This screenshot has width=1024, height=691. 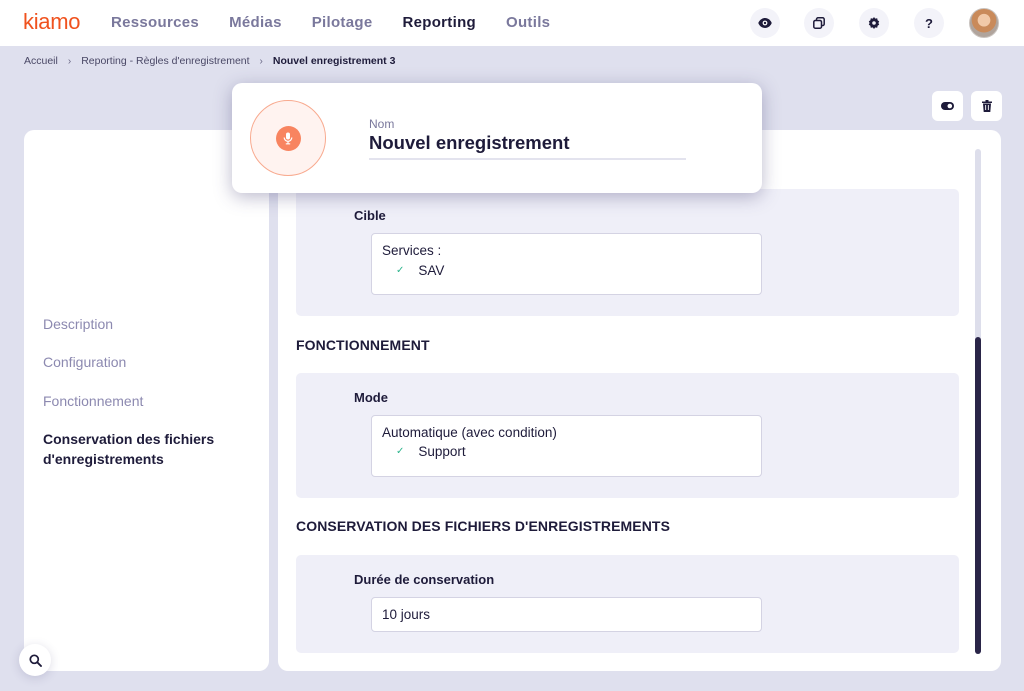 What do you see at coordinates (469, 432) in the screenshot?
I see `mode-value: Automatique (avec condition)` at bounding box center [469, 432].